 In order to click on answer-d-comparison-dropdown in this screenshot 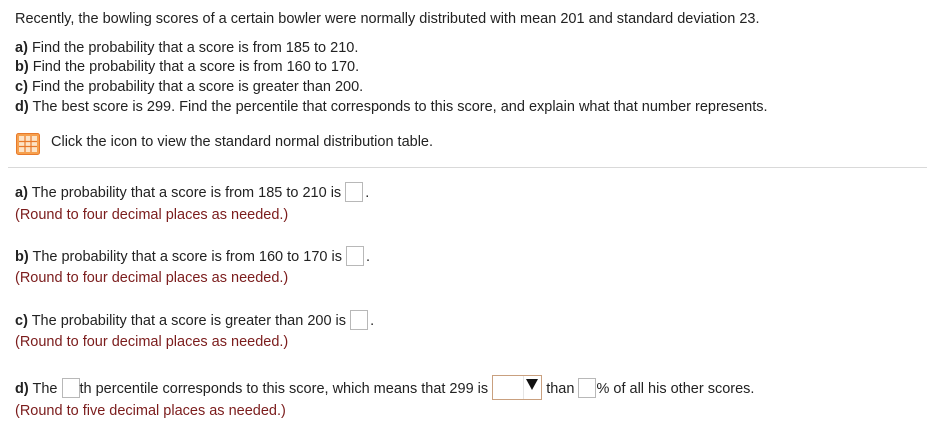, I will do `click(517, 387)`.